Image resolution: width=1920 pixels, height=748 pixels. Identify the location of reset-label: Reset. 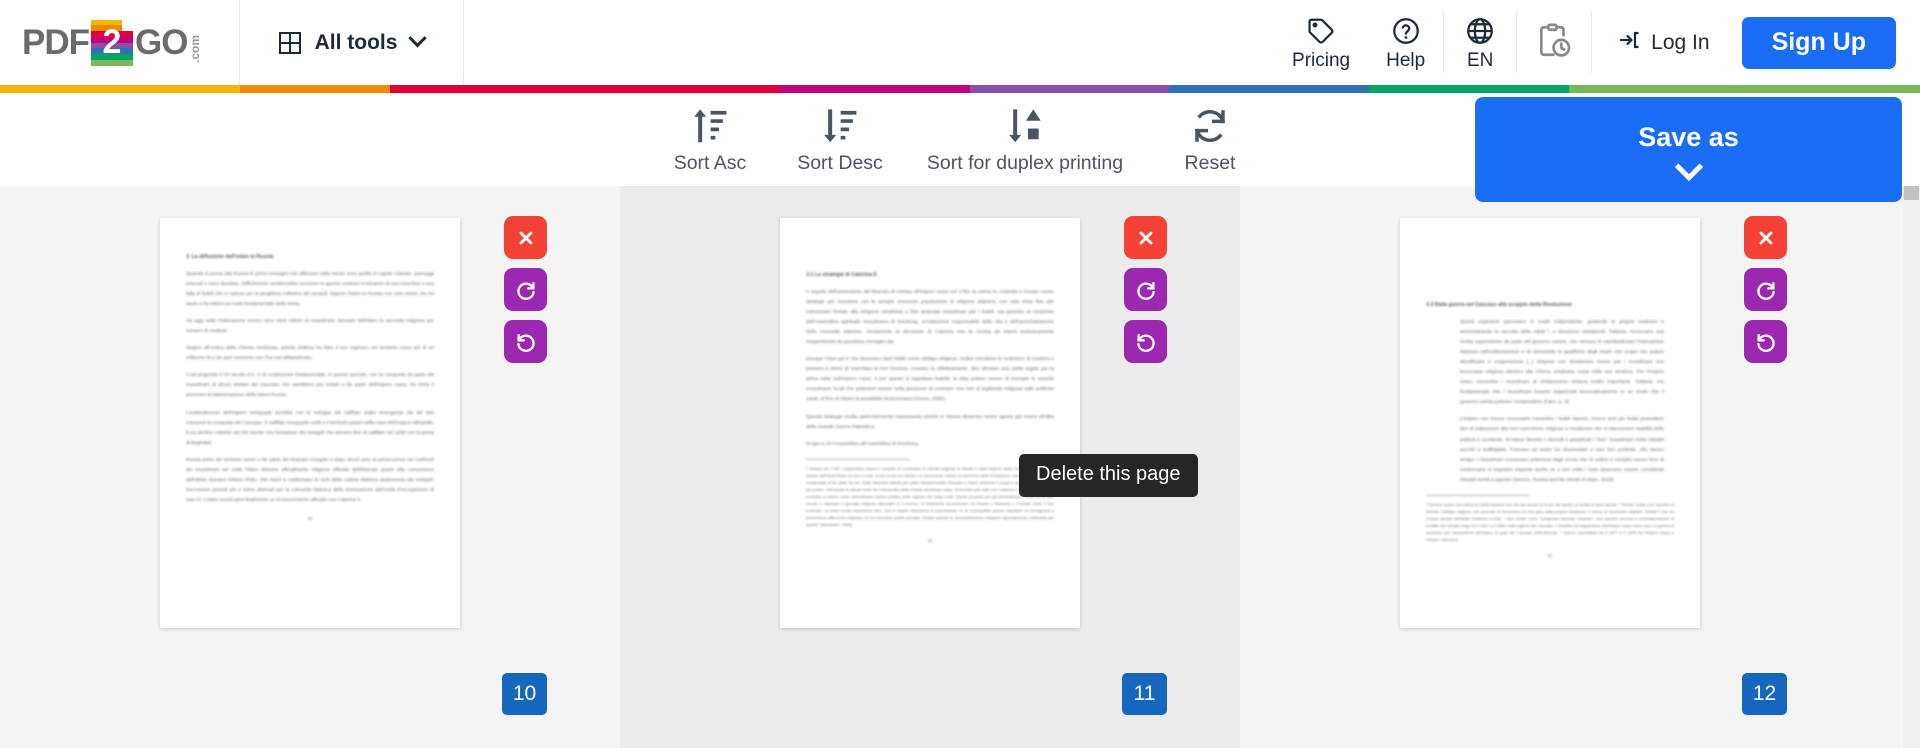
(1210, 163).